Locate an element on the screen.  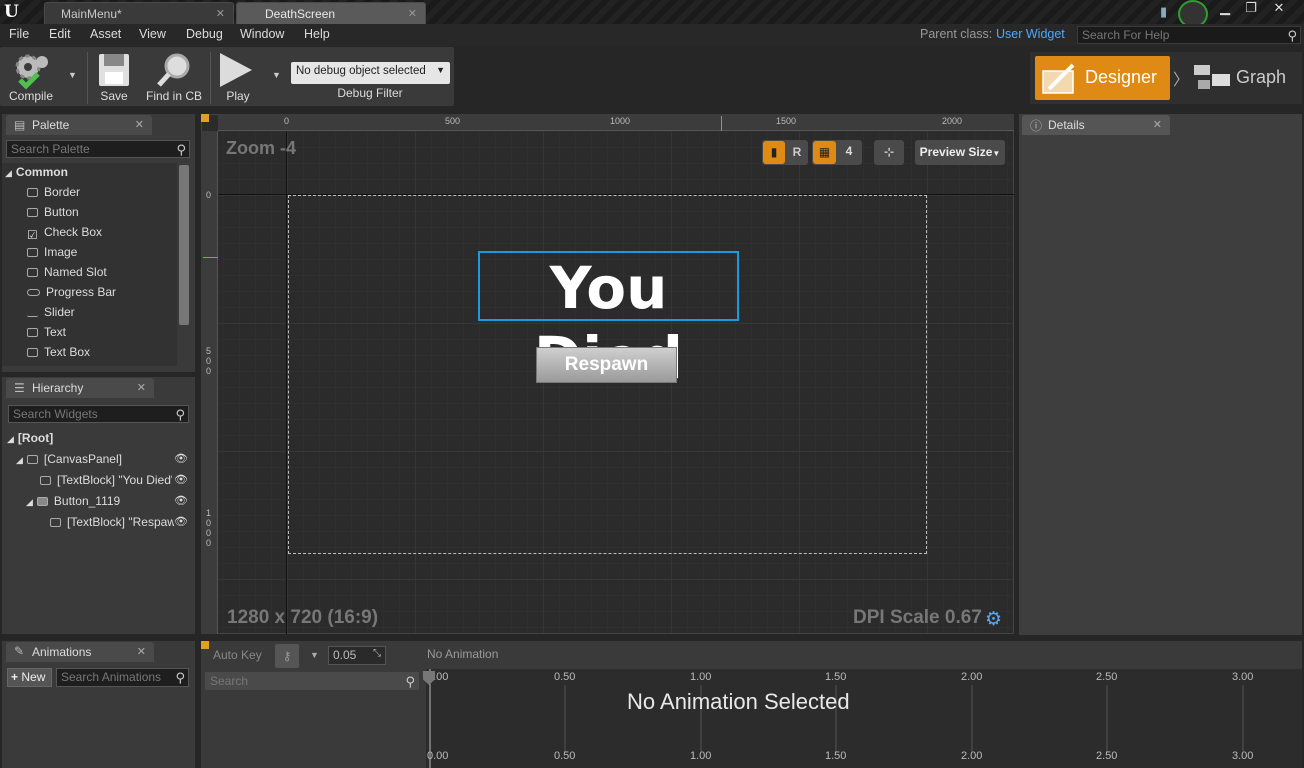
palette-item-check-box: ☑ Check Box is located at coordinates (64, 233).